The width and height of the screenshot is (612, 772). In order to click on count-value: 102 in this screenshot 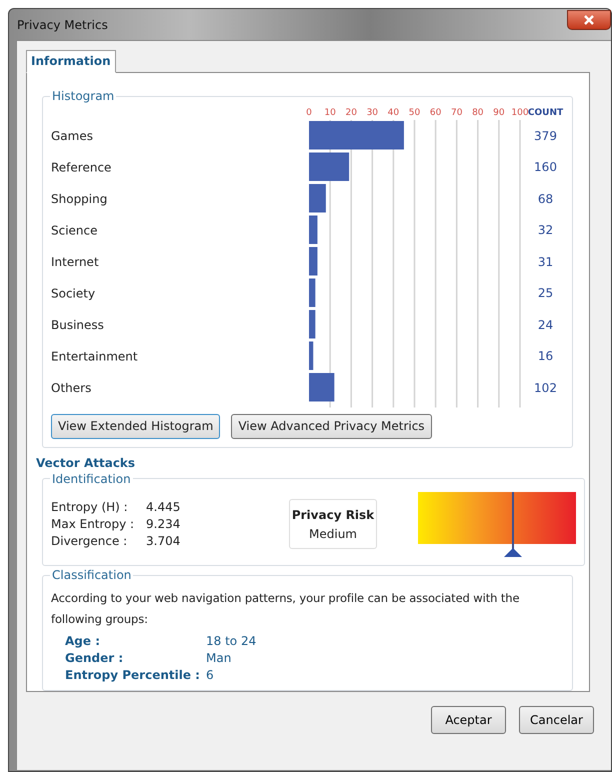, I will do `click(545, 388)`.